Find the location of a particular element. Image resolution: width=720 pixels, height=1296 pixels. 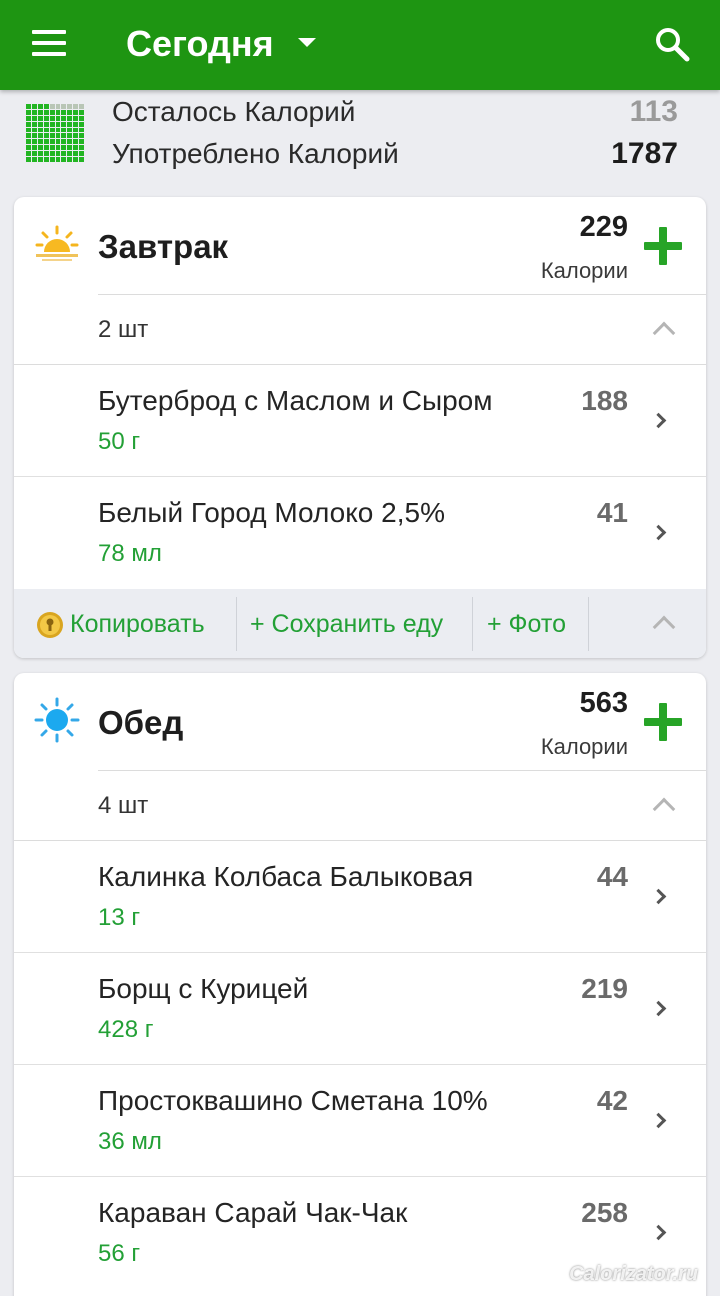

meal-calories-label: Калории is located at coordinates (584, 270).